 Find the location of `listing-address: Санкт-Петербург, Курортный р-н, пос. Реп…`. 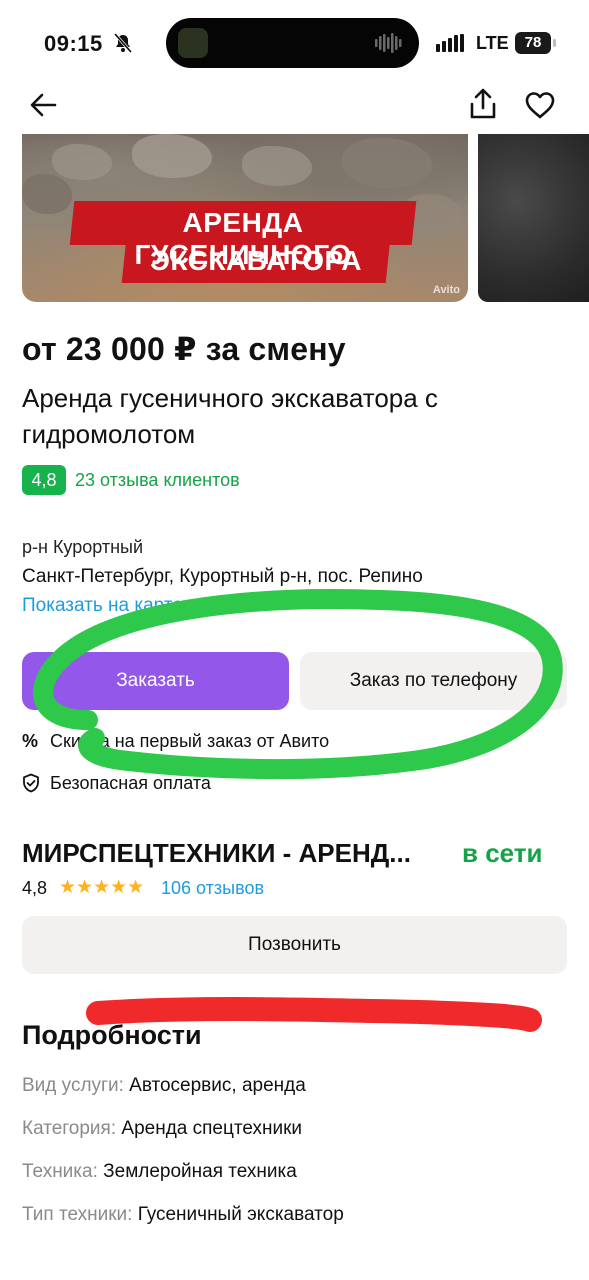

listing-address: Санкт-Петербург, Курортный р-н, пос. Реп… is located at coordinates (222, 576).